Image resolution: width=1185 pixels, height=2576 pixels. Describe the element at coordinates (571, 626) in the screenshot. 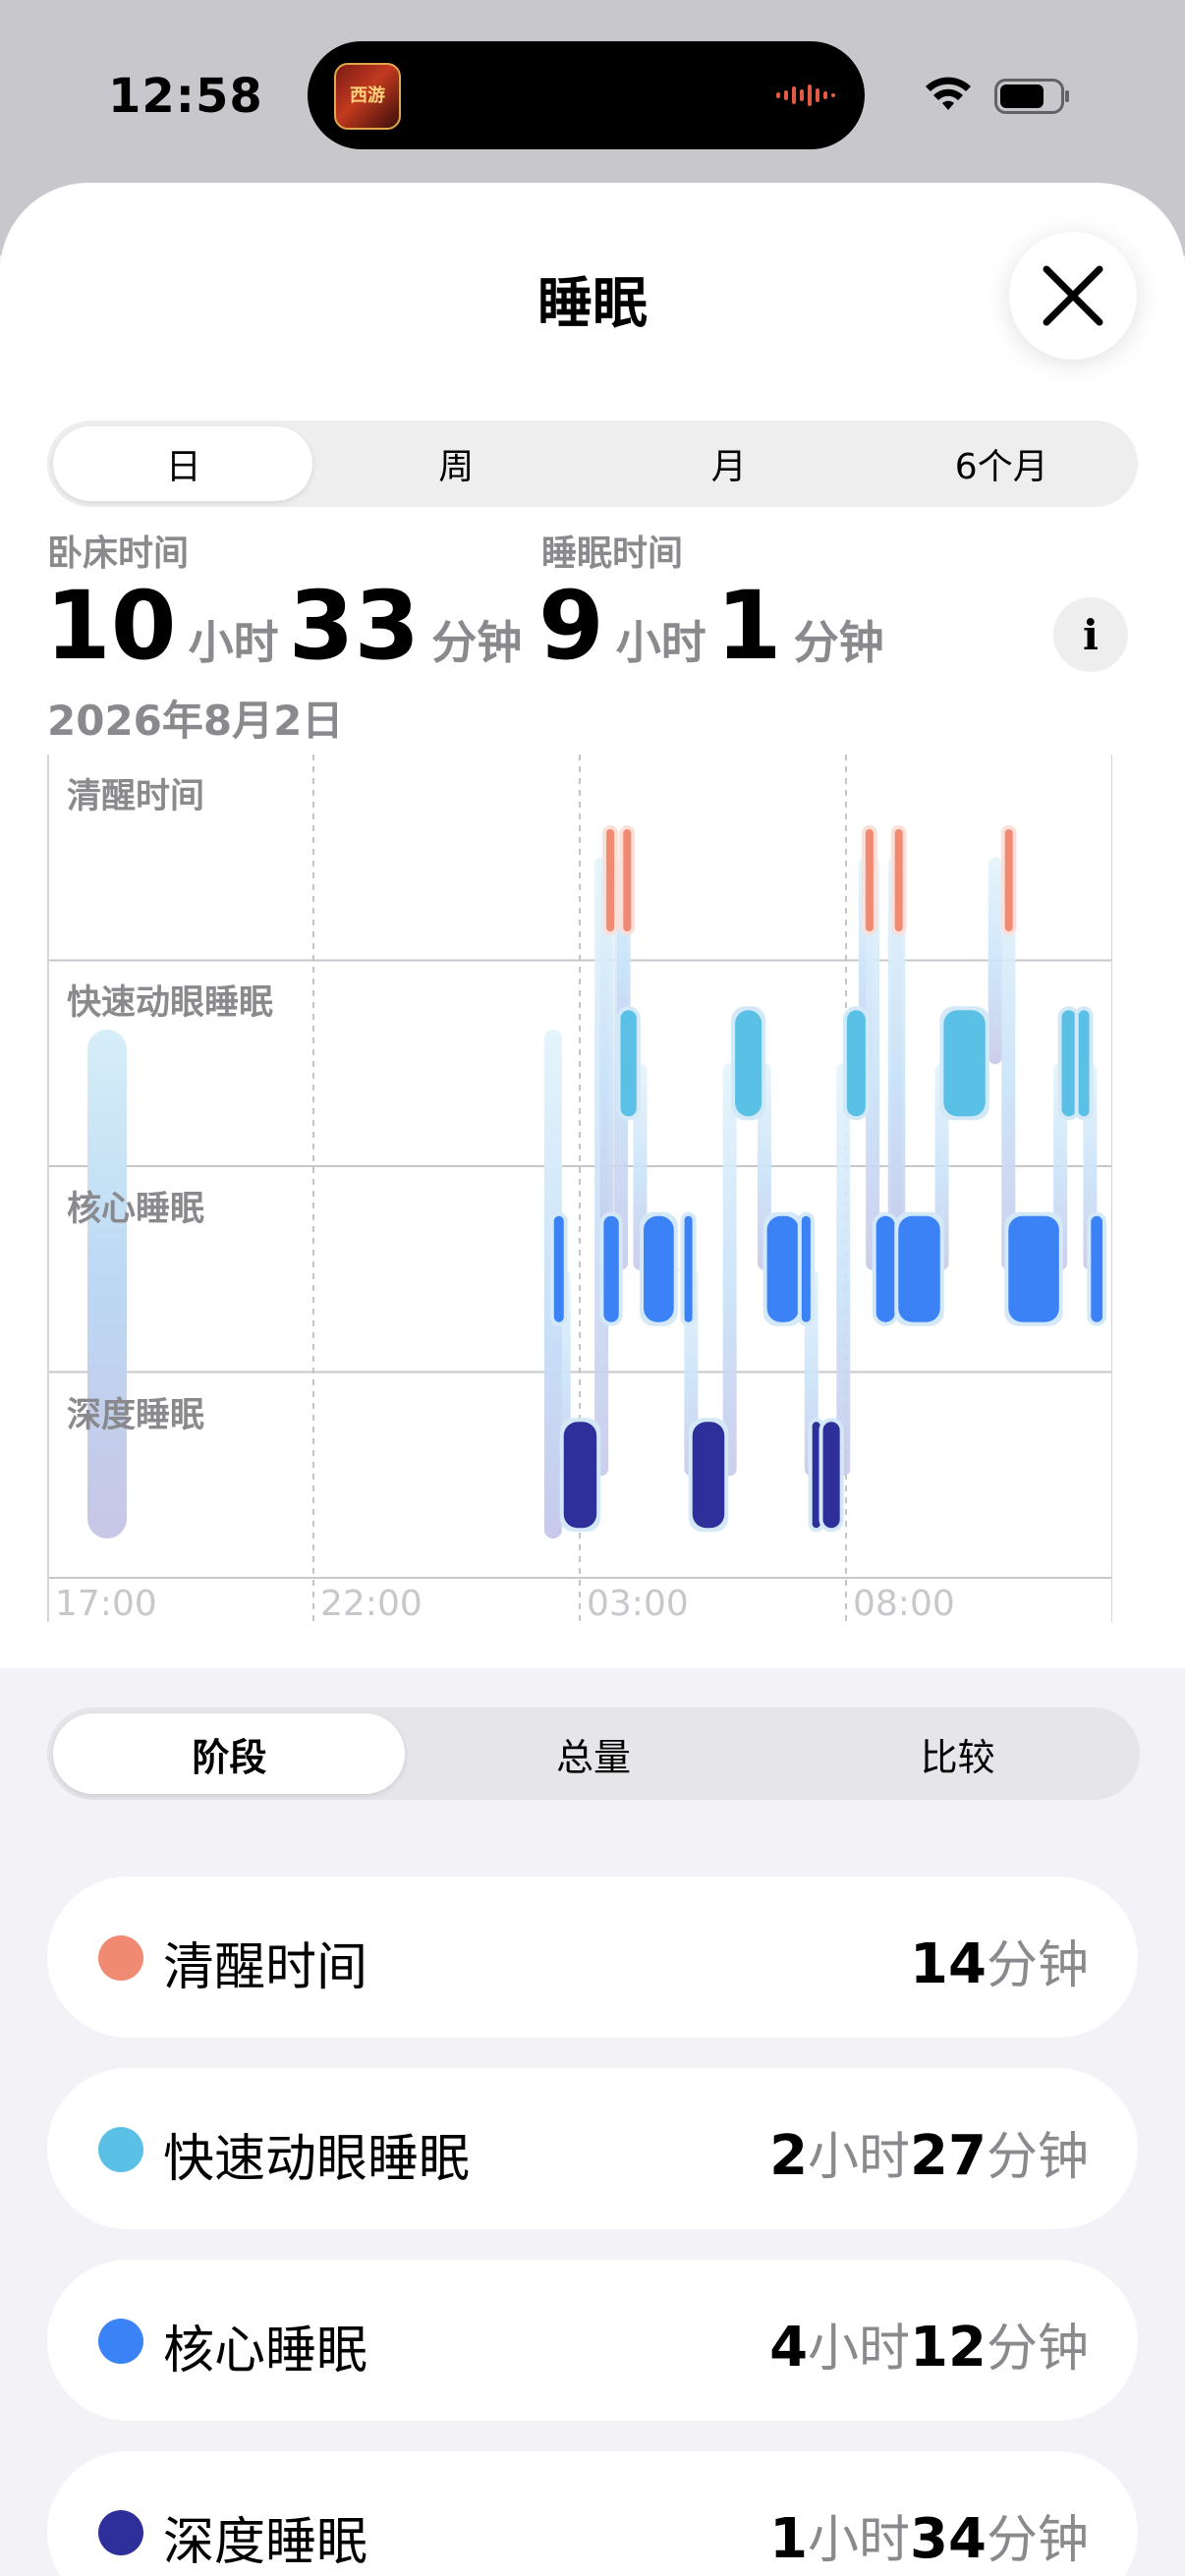

I see `asleep-hours: 9` at that location.